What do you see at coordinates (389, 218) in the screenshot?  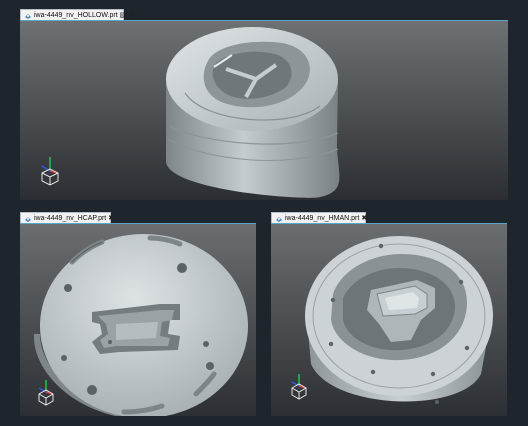 I see `tab-bar-hman: iwa-4449_nv_HMAN.prt ✖` at bounding box center [389, 218].